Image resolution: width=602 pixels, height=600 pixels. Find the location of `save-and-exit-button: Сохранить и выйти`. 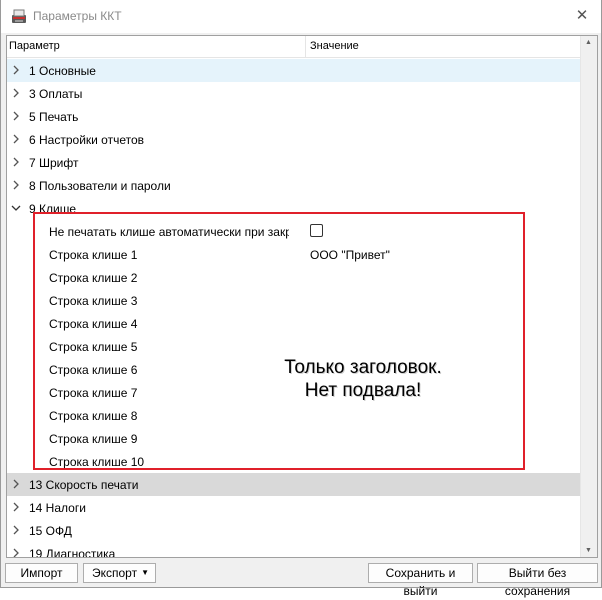

save-and-exit-button: Сохранить и выйти is located at coordinates (420, 580).